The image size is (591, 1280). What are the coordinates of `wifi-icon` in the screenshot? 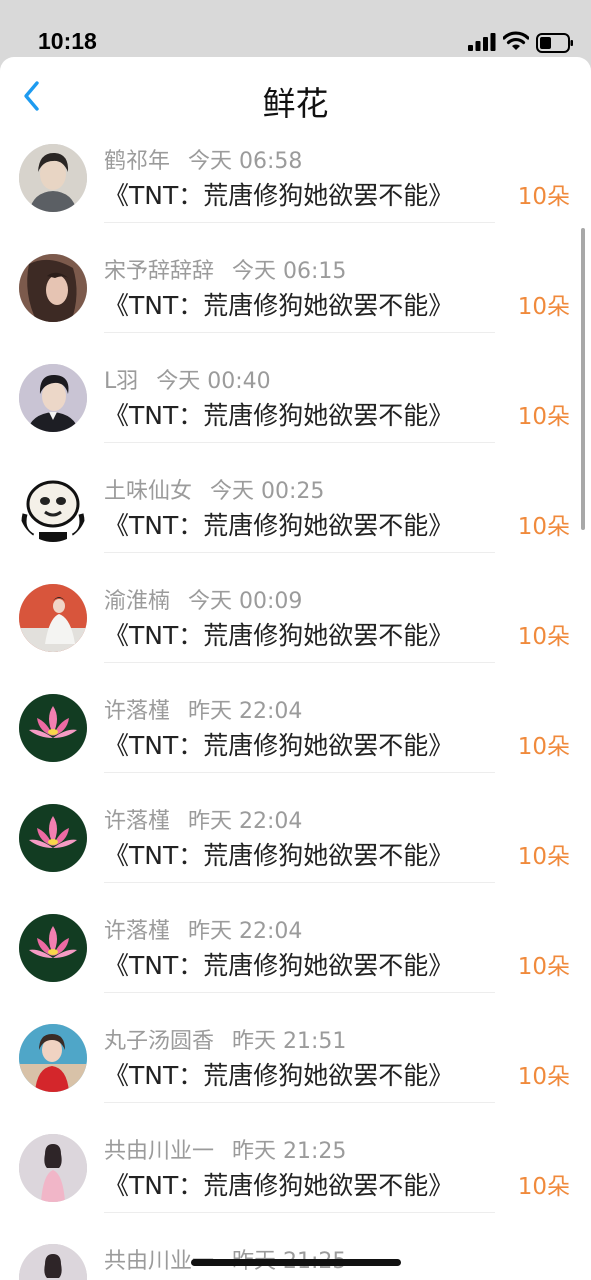 It's located at (516, 40).